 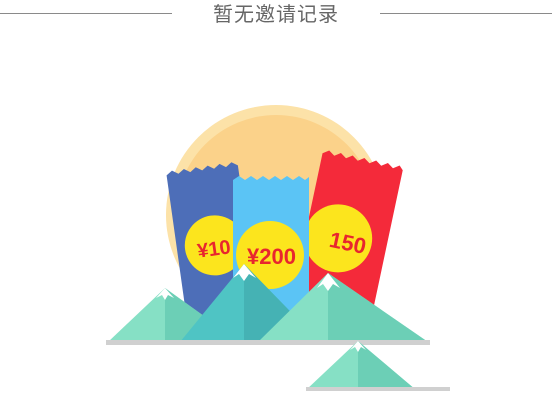 What do you see at coordinates (387, 365) in the screenshot?
I see `mountain-small-shade` at bounding box center [387, 365].